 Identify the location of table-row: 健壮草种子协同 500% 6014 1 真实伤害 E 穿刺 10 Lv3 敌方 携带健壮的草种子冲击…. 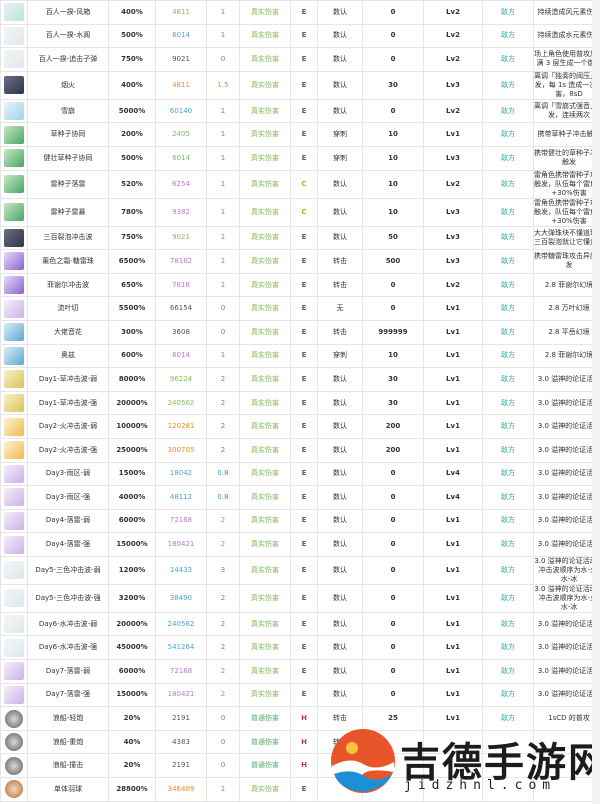
(300, 158).